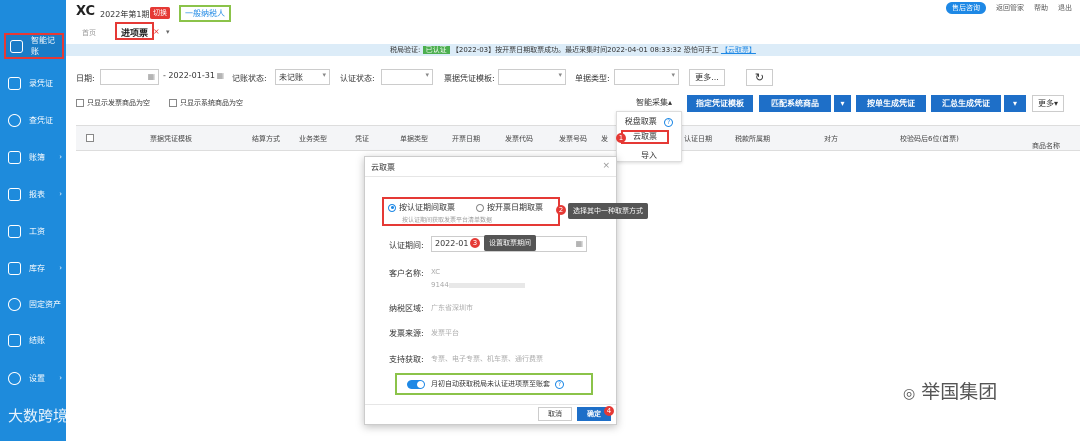  I want to click on date-start-input: ▦, so click(129, 77).